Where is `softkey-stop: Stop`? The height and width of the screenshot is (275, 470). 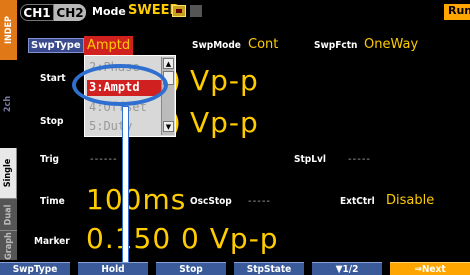 softkey-stop: Stop is located at coordinates (191, 268).